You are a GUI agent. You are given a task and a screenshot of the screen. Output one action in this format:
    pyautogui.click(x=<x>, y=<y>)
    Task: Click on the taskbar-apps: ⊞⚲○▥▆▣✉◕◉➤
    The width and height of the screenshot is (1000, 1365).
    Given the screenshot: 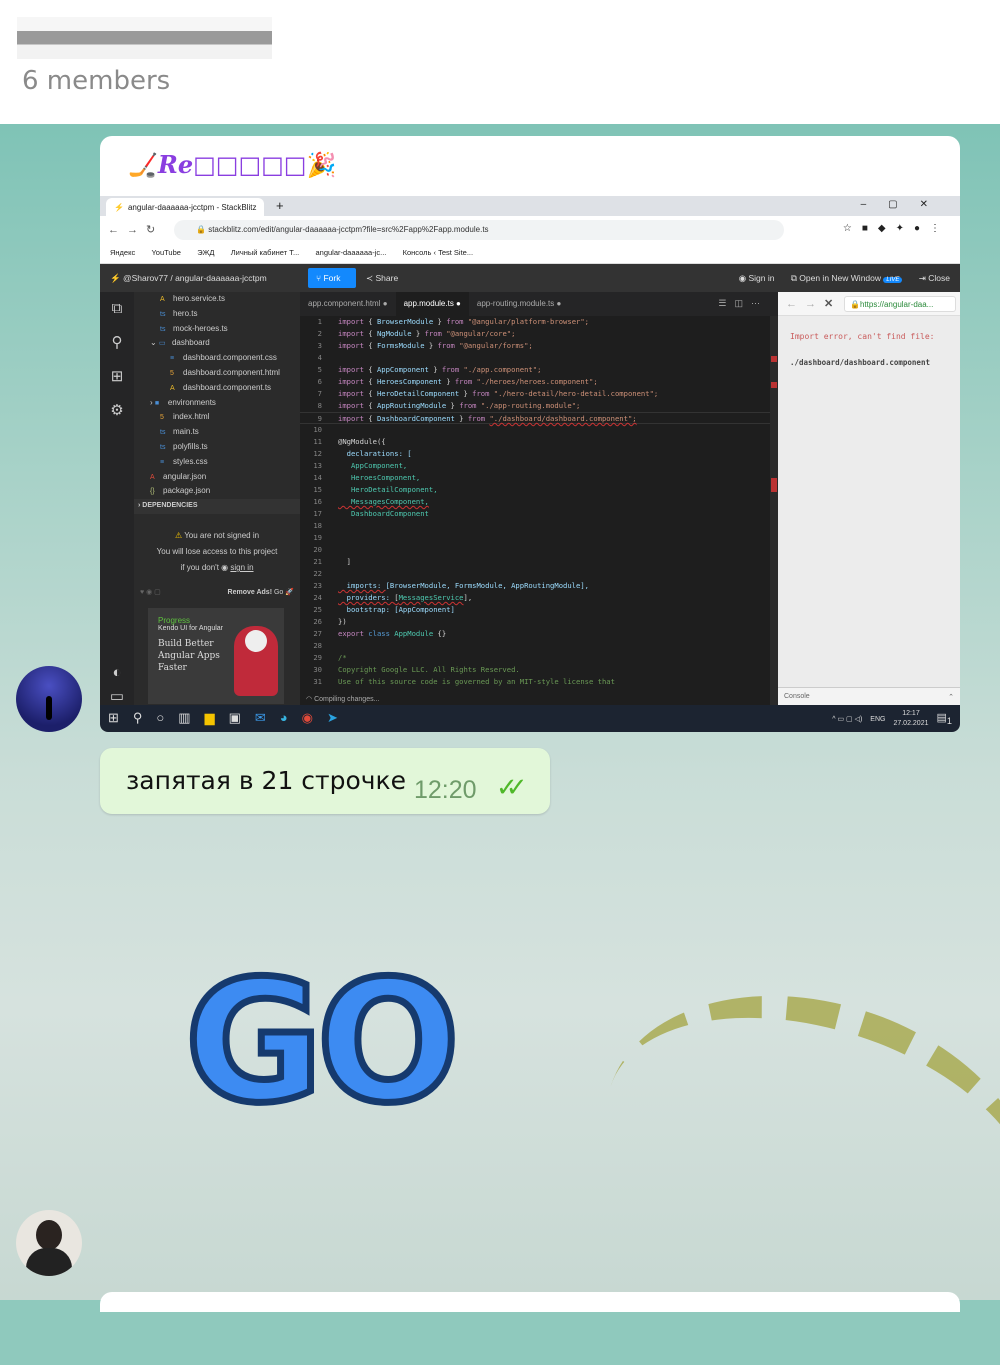 What is the action you would take?
    pyautogui.click(x=230, y=718)
    